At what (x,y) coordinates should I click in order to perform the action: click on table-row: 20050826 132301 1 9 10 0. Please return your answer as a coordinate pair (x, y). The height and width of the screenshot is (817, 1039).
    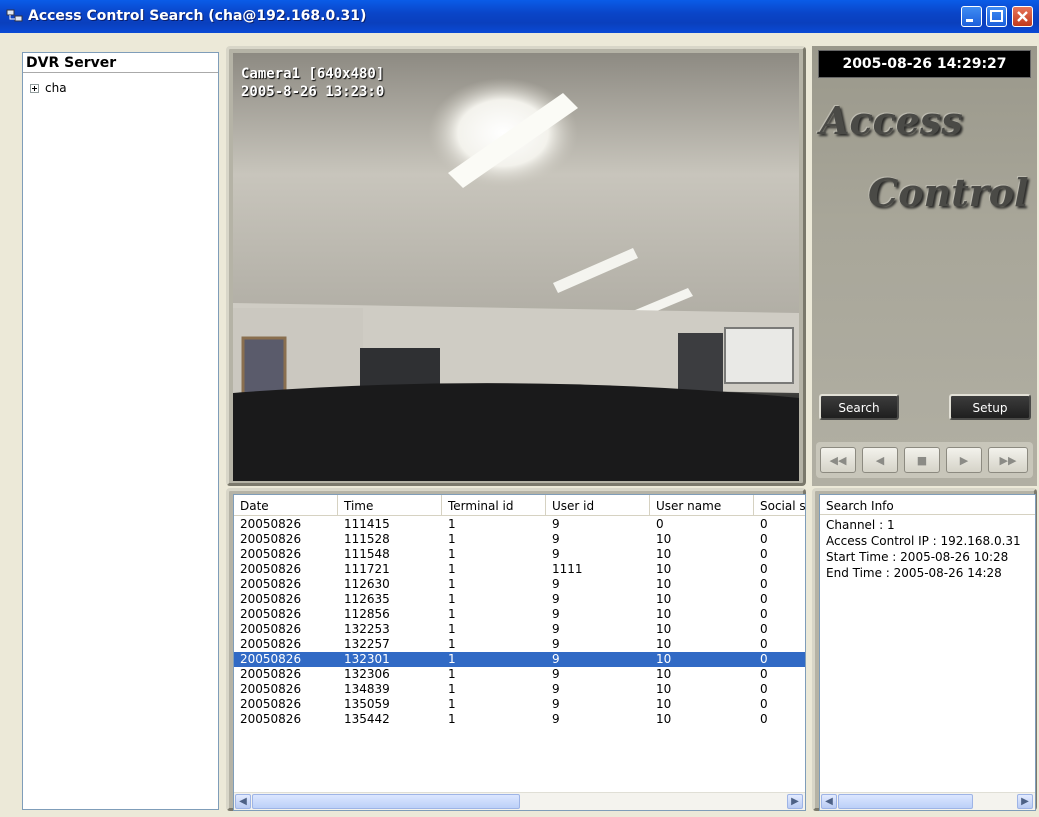
    Looking at the image, I should click on (519, 659).